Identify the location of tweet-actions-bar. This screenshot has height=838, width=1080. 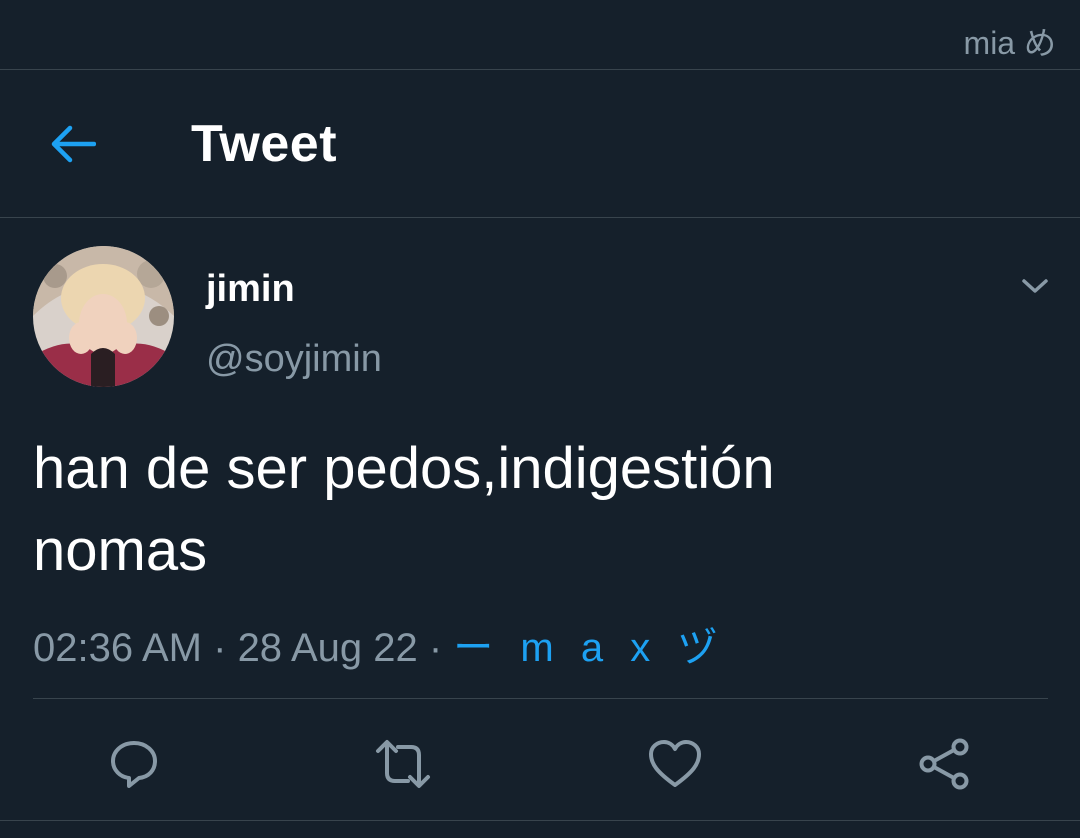
(540, 763).